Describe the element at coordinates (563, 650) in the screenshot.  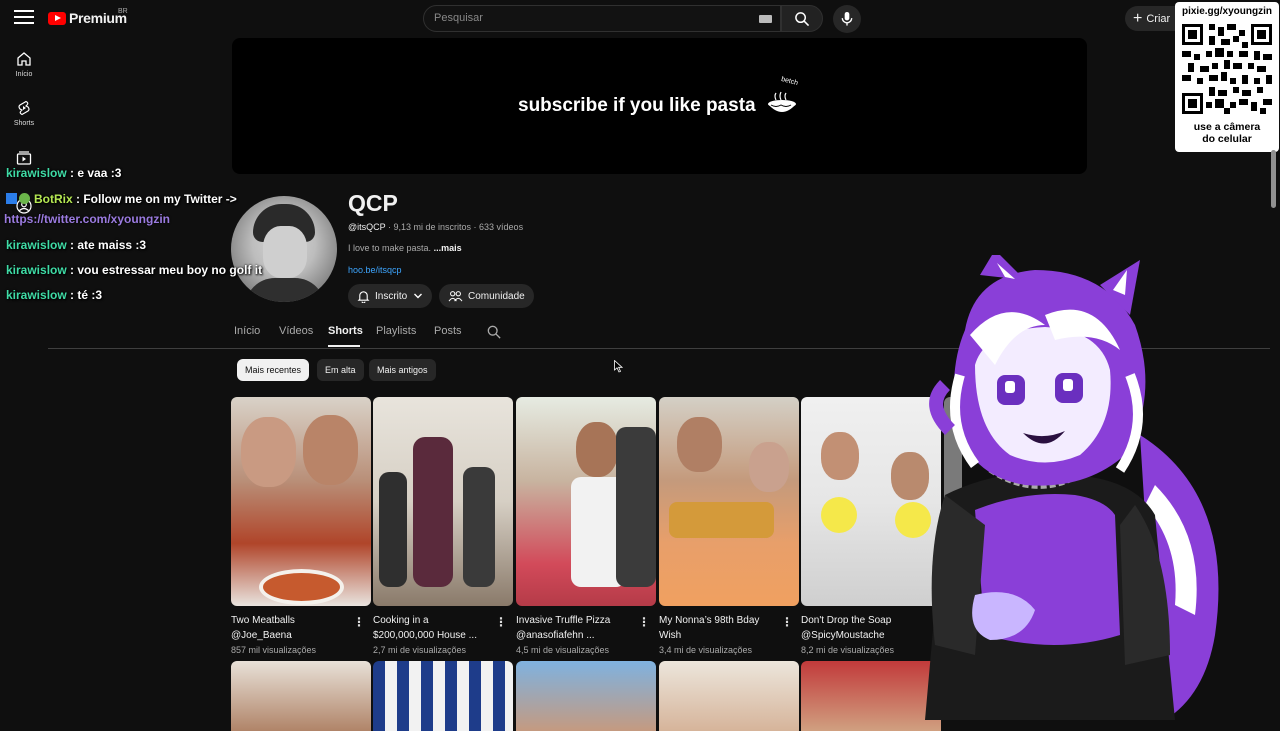
I see `short-views: 4,5 mi de visualizações` at that location.